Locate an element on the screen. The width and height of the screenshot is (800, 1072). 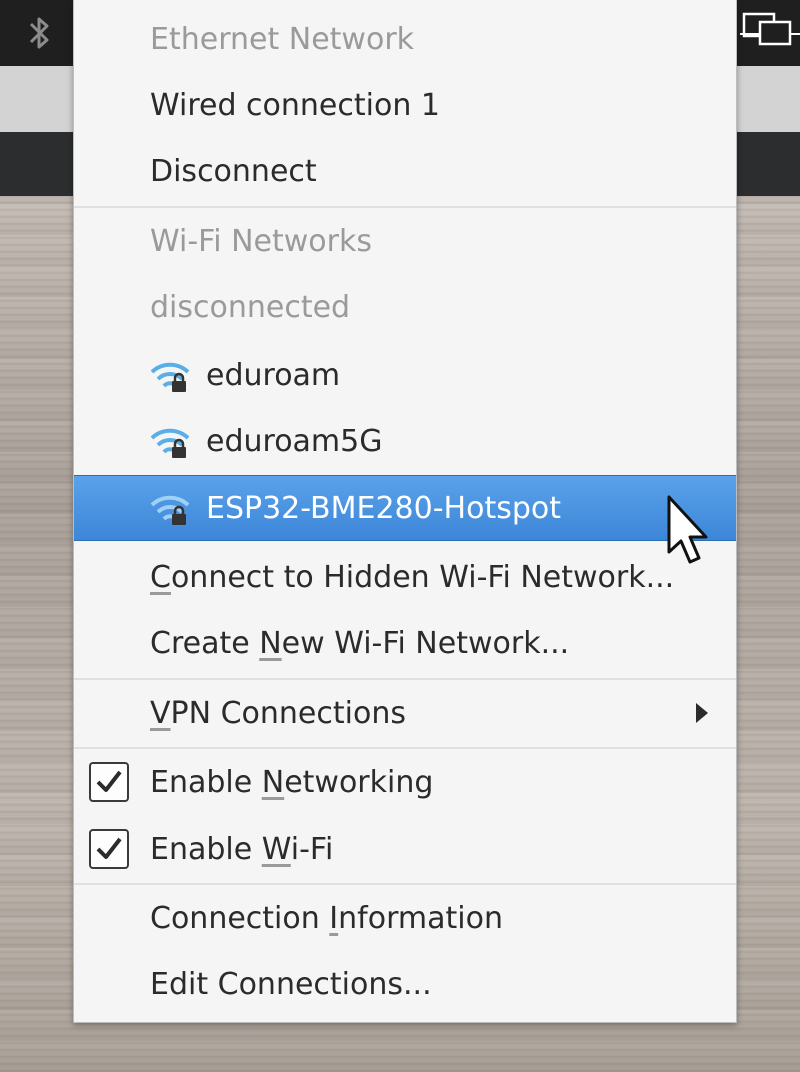
network-ssid: eduroam is located at coordinates (273, 375).